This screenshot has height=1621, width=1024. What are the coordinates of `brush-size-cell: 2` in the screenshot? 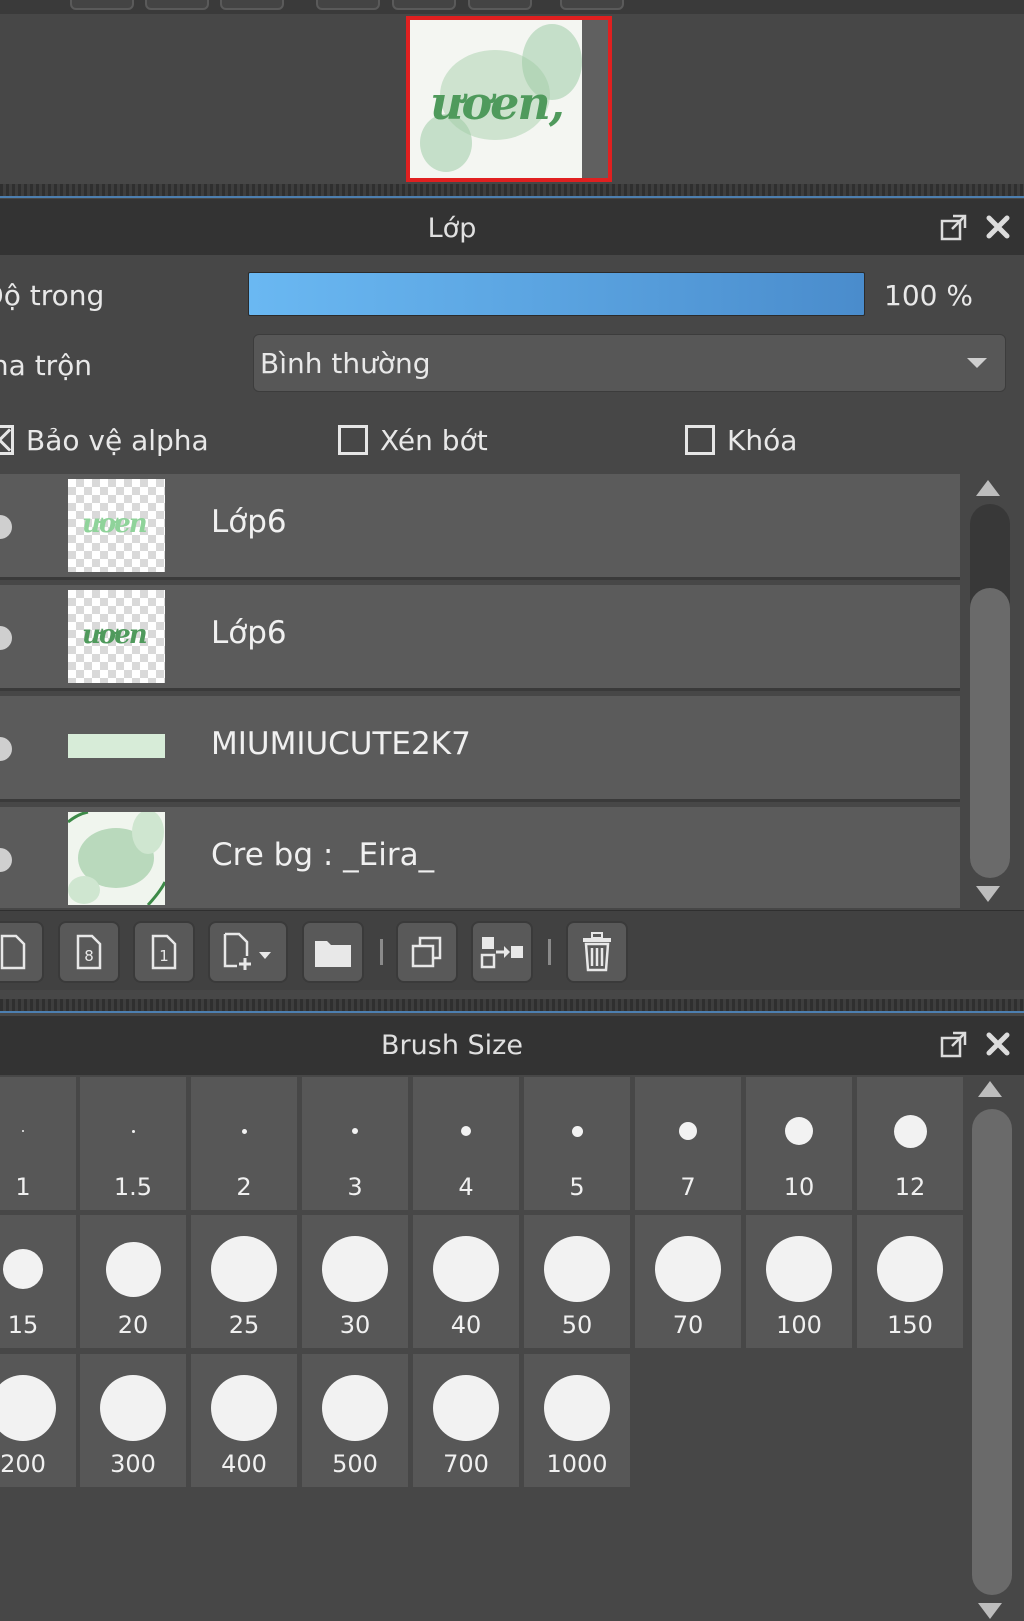 It's located at (244, 1143).